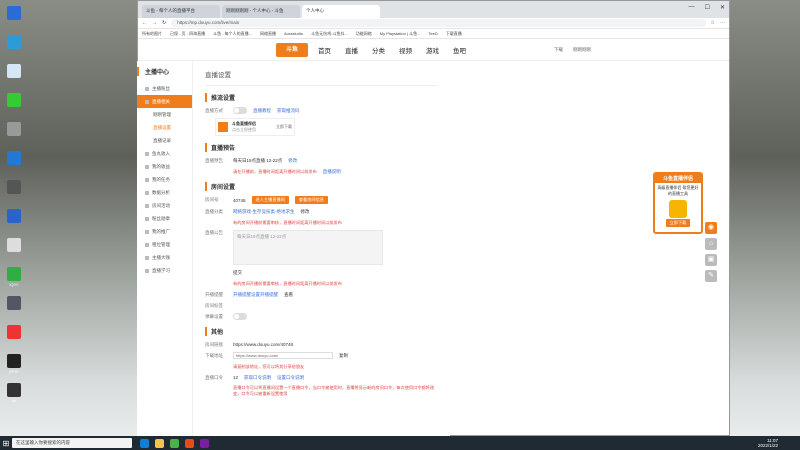 Image resolution: width=800 pixels, height=450 pixels. What do you see at coordinates (257, 378) in the screenshot?
I see `code-link-1: 获取口令说明` at bounding box center [257, 378].